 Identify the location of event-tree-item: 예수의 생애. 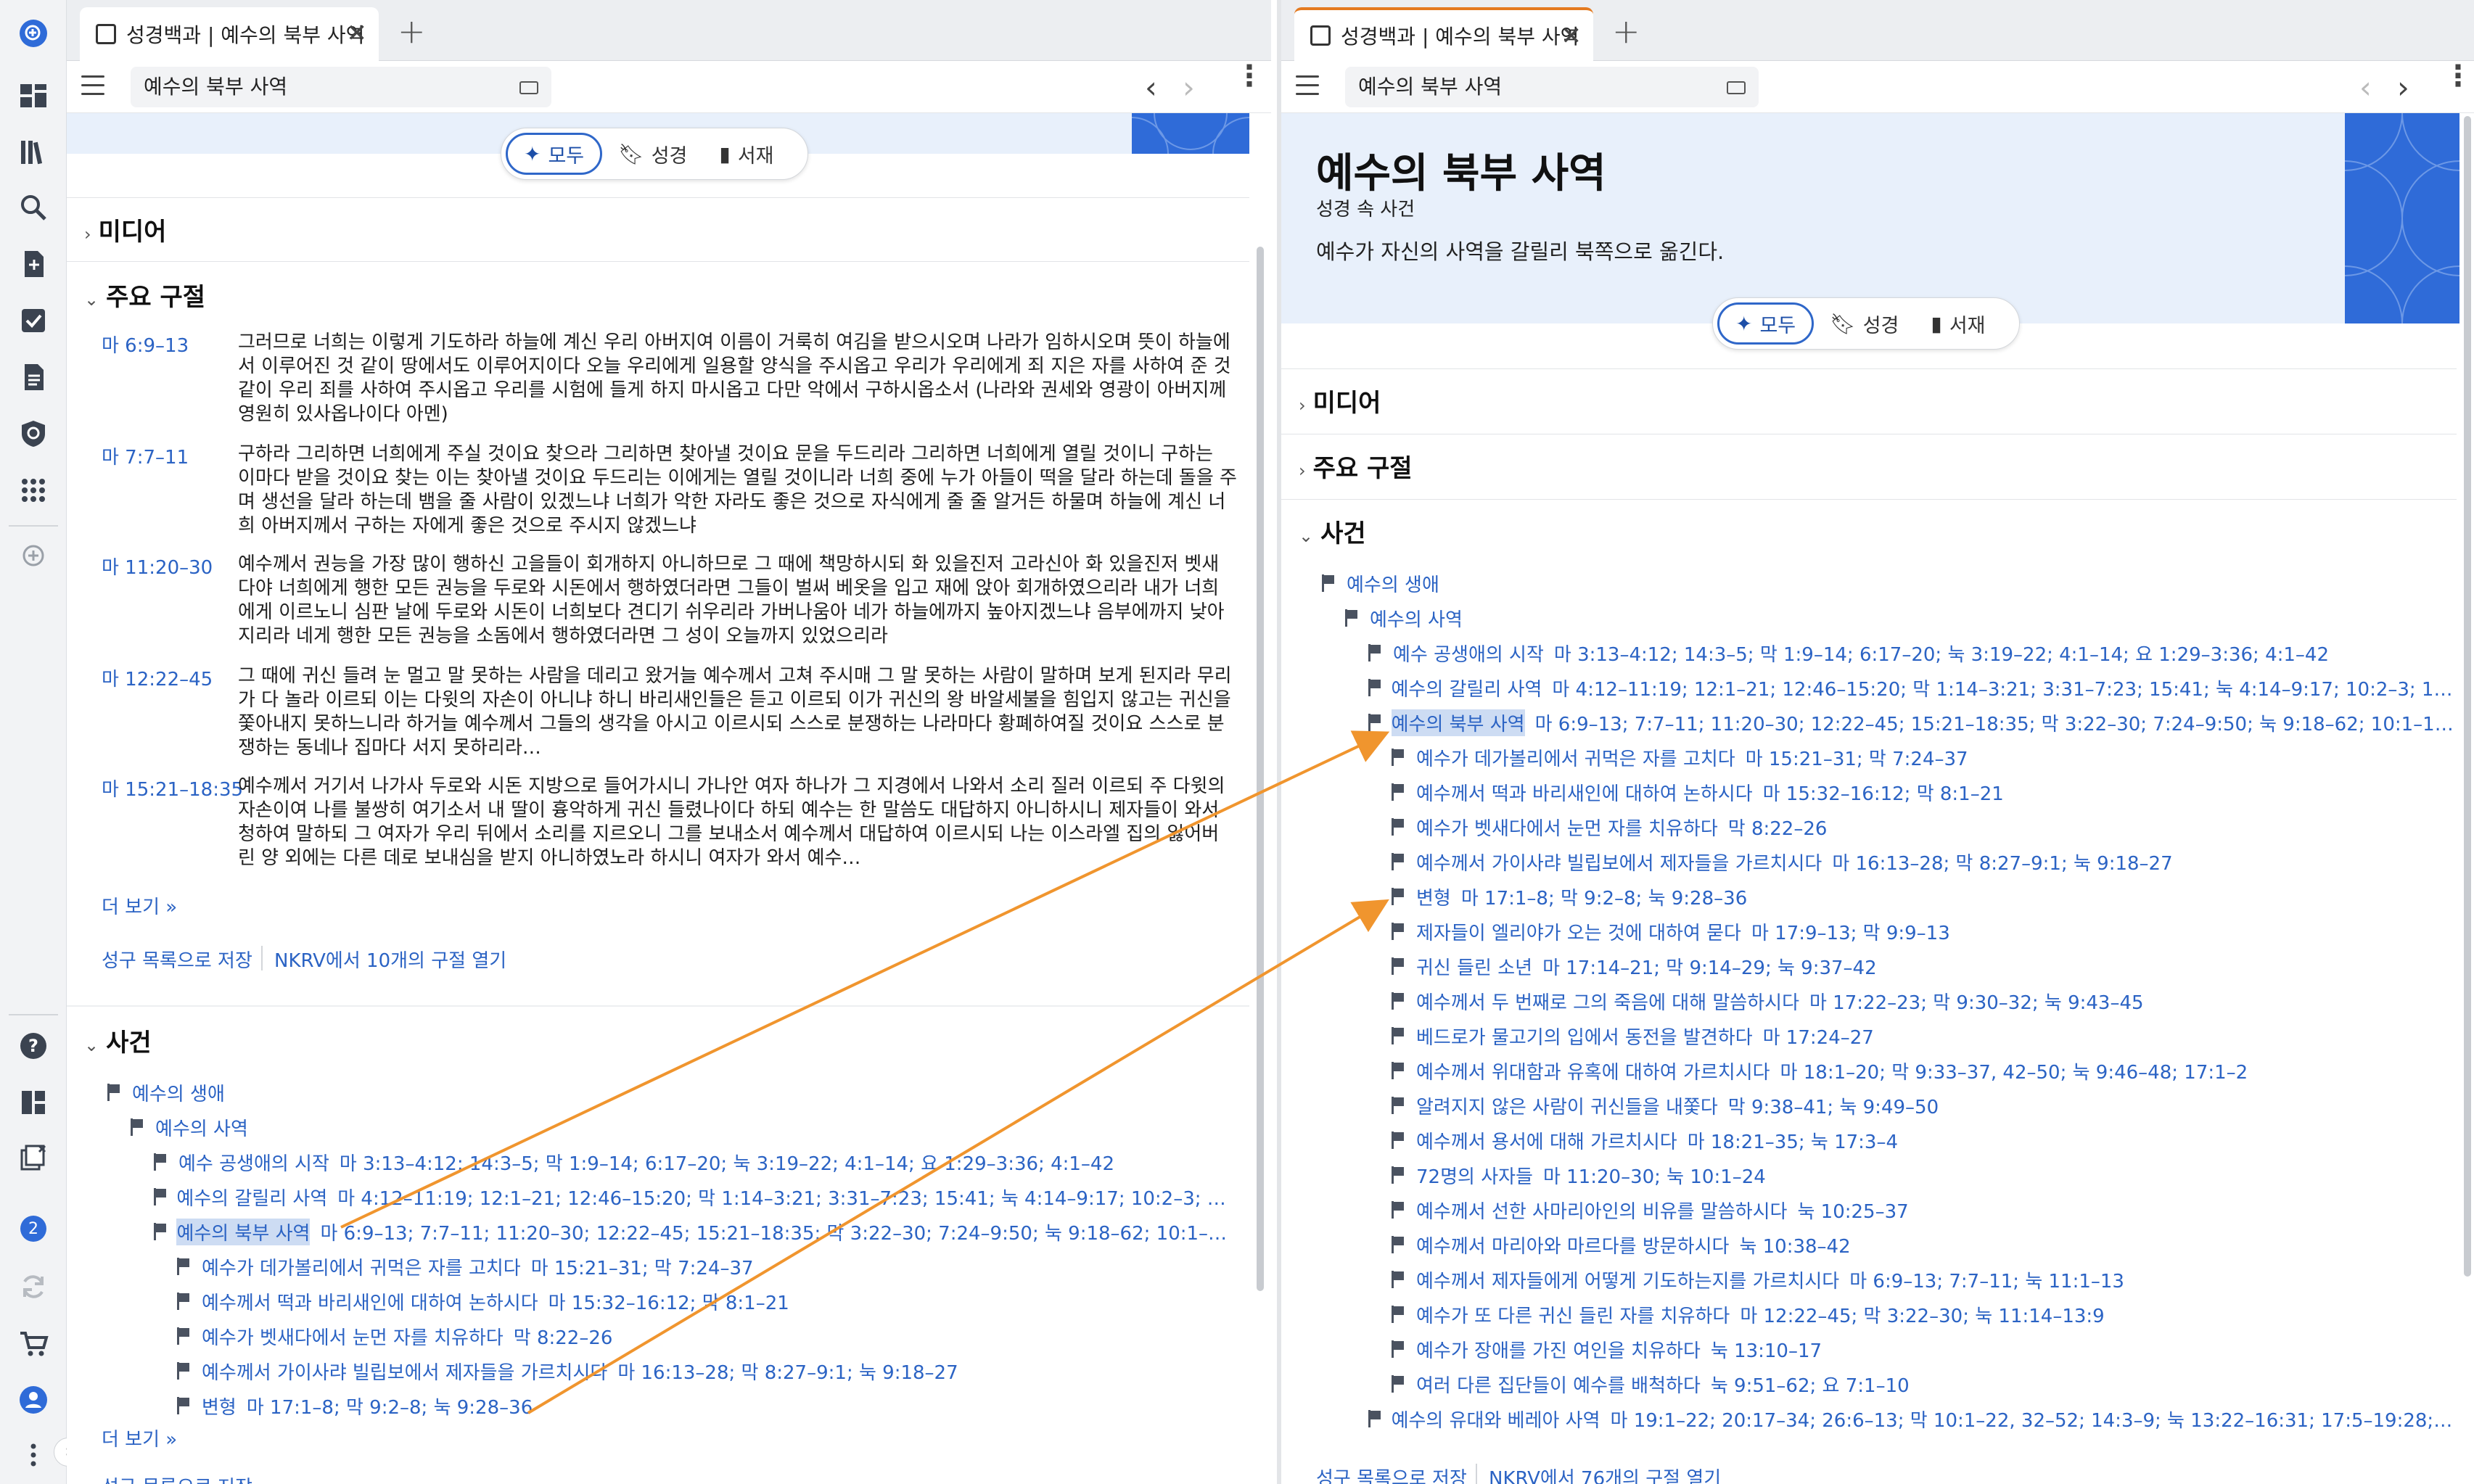
(1380, 583).